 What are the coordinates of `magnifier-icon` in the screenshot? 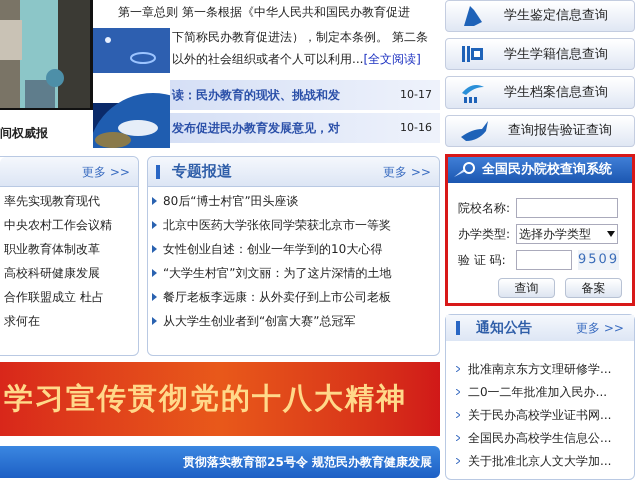 It's located at (465, 169).